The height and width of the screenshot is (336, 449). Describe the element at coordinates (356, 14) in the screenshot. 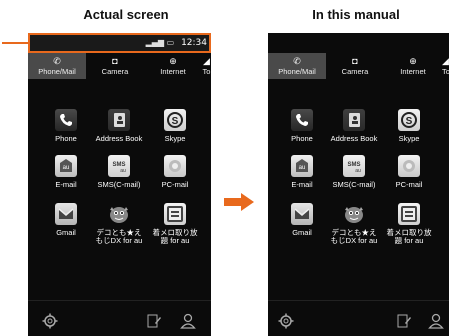

I see `caption-manual: In this manual` at that location.